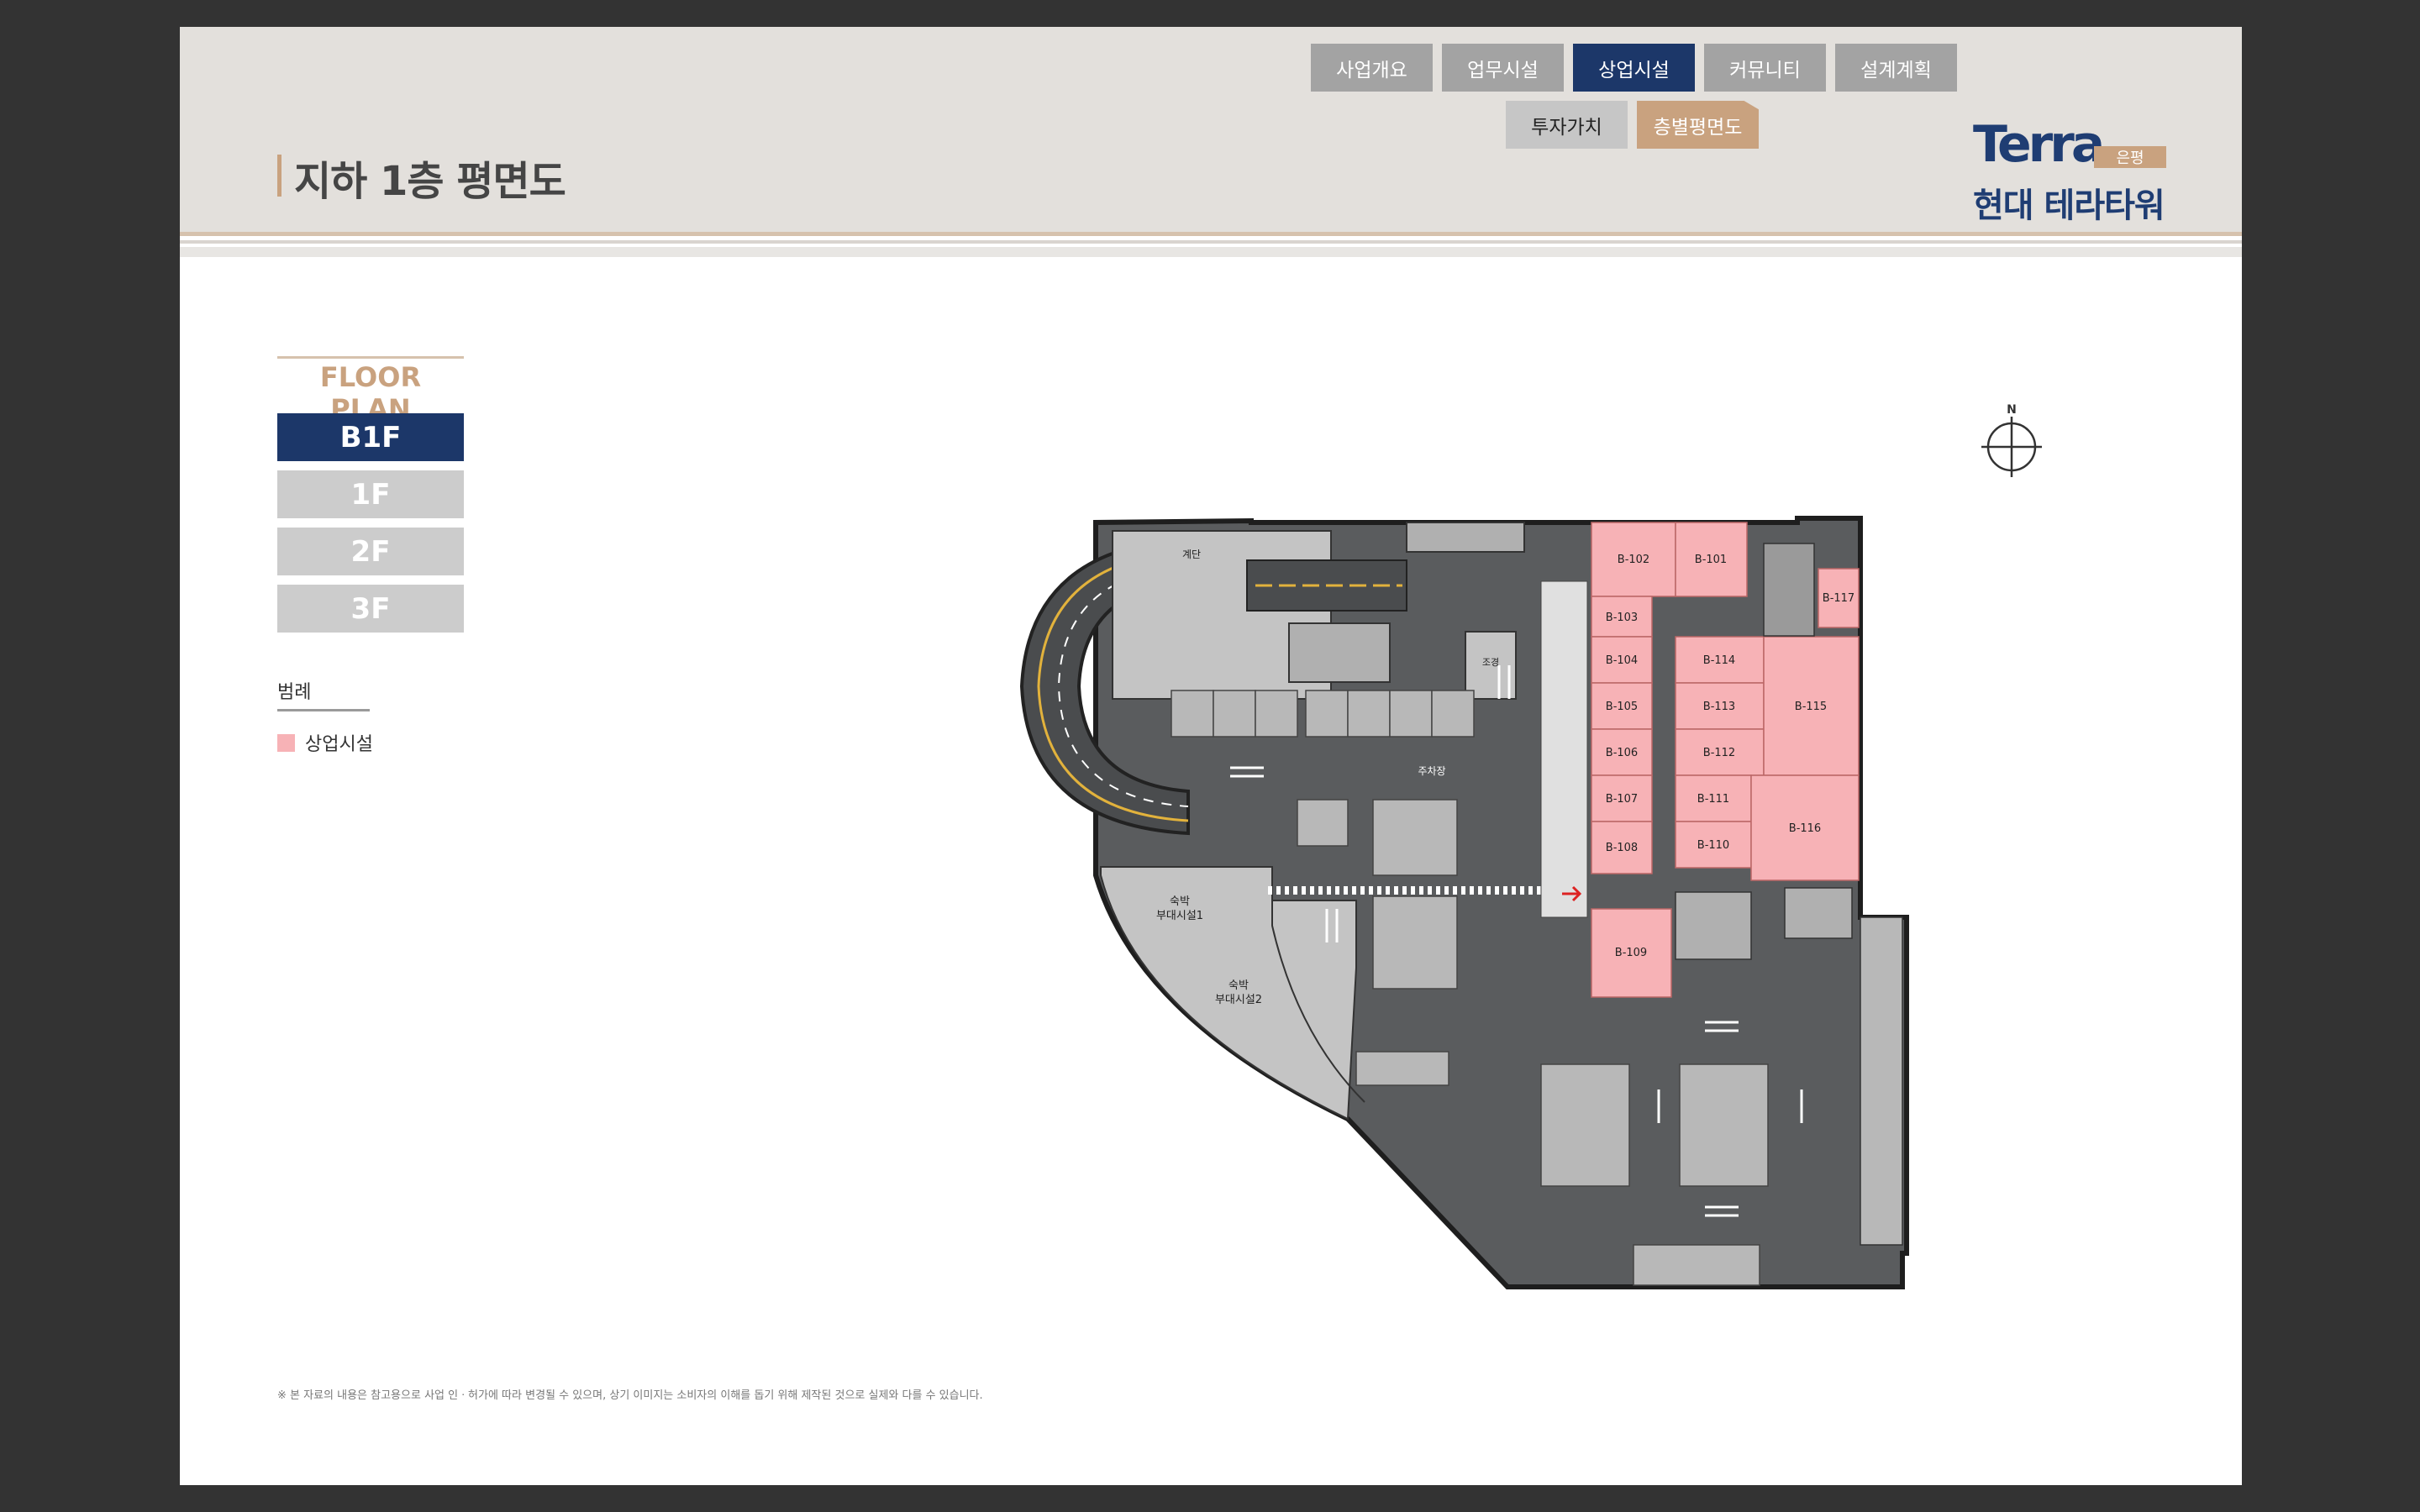 The width and height of the screenshot is (2420, 1512). What do you see at coordinates (1711, 560) in the screenshot?
I see `unit-label: B-101` at bounding box center [1711, 560].